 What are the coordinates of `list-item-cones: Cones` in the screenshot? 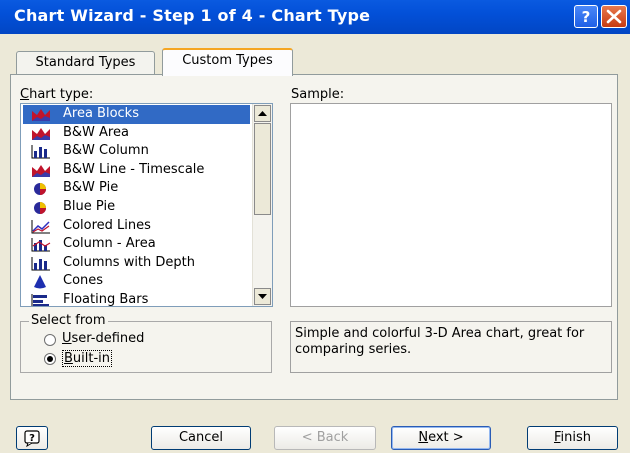 It's located at (136, 281).